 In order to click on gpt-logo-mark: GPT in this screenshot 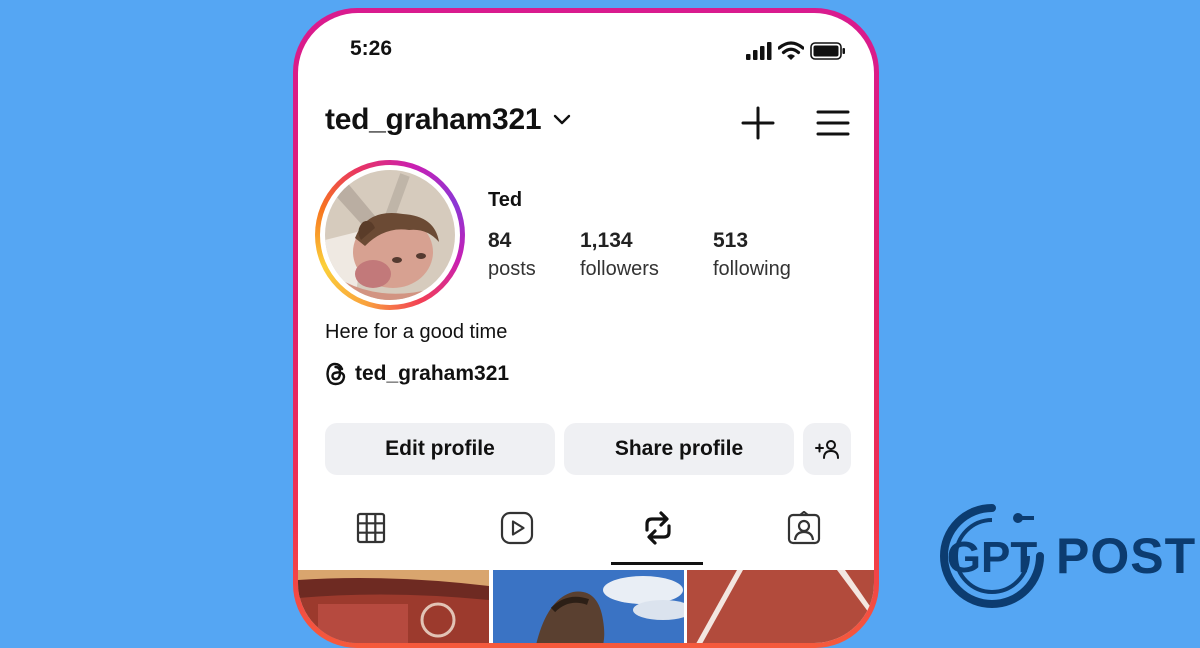, I will do `click(992, 556)`.